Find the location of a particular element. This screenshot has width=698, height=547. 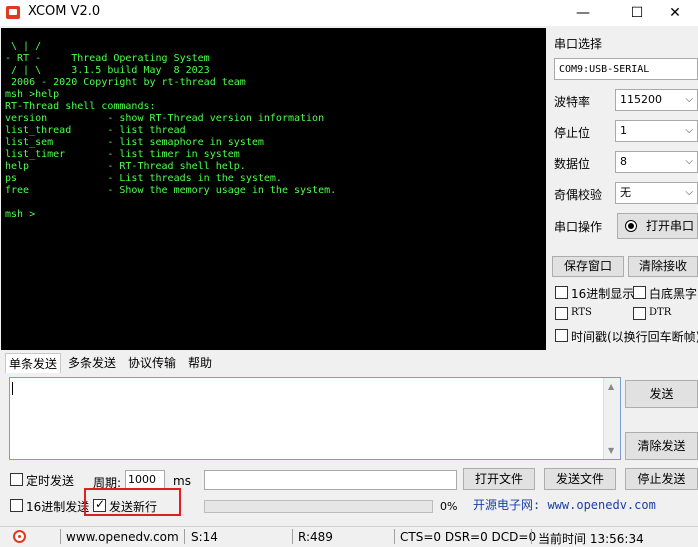

title-bar: XCOM V2.0 — ☐ ✕ is located at coordinates (349, 13).